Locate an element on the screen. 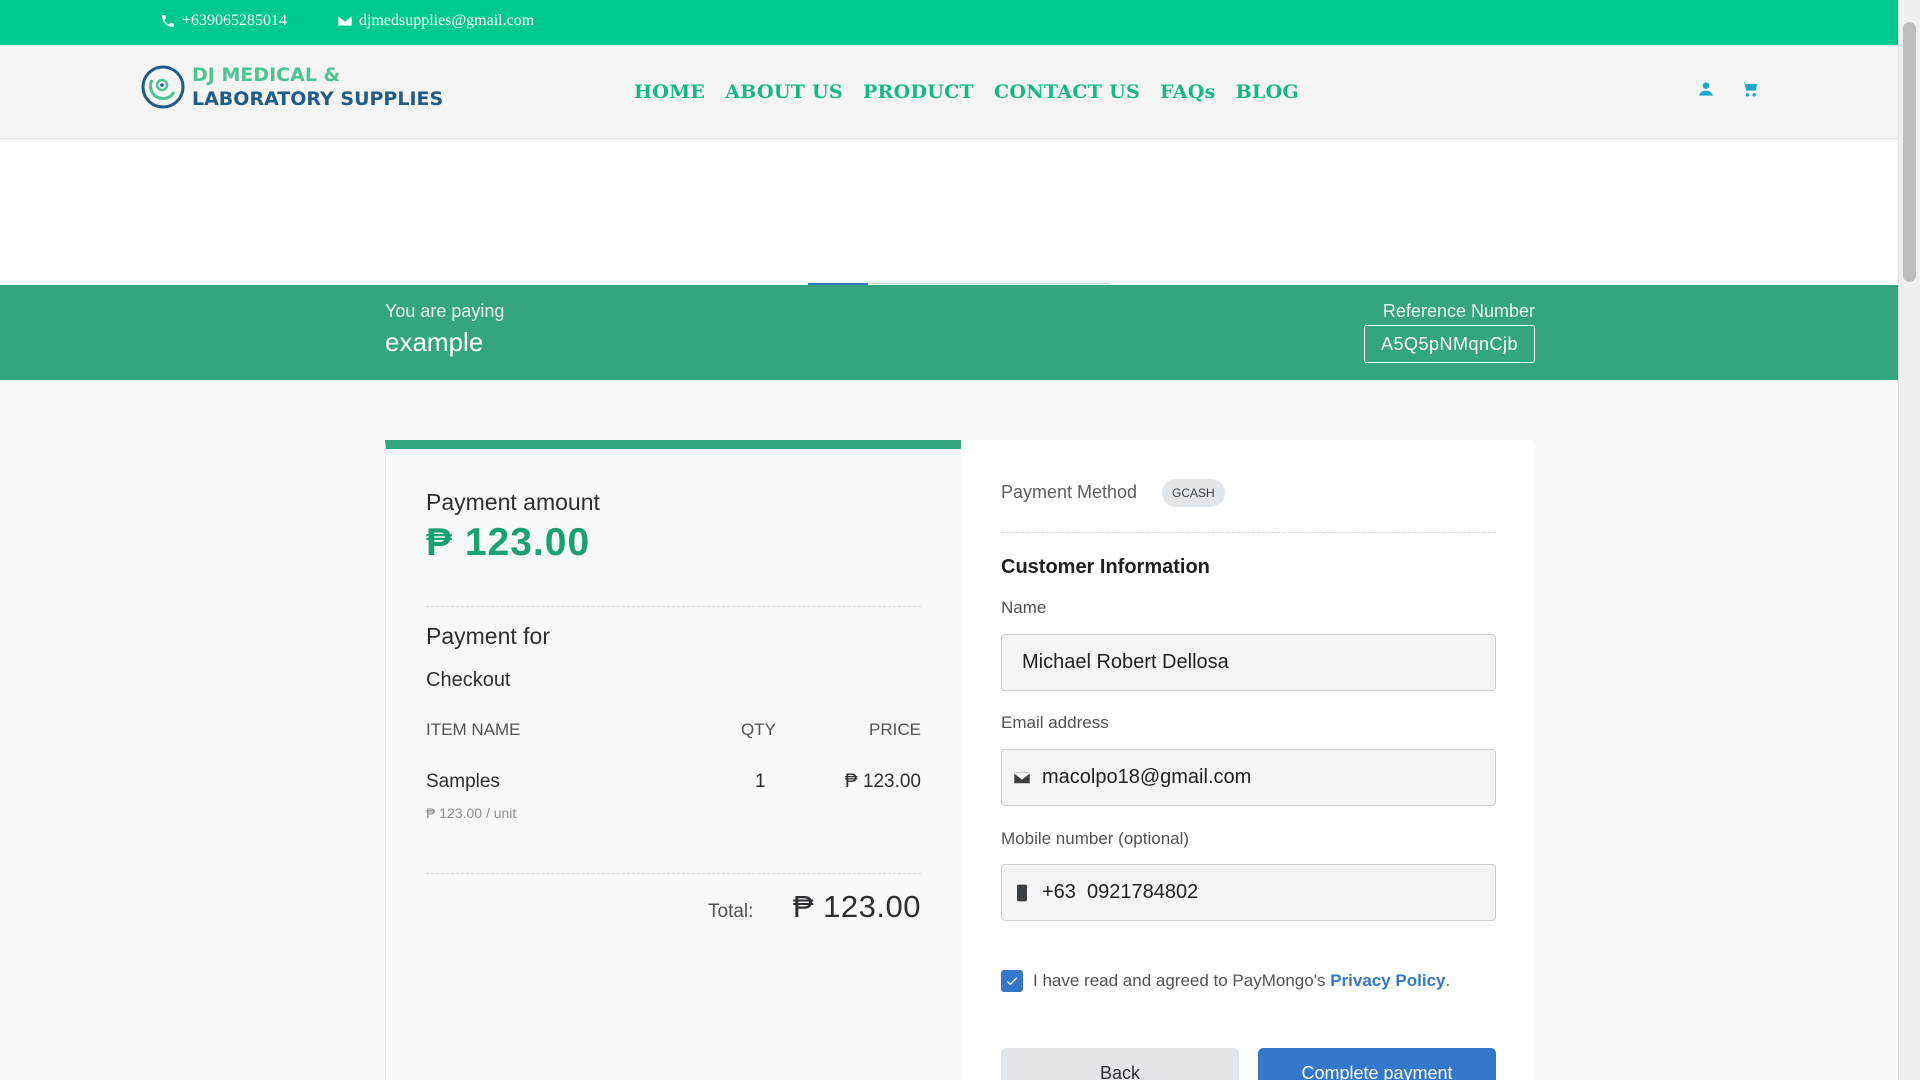 The image size is (1920, 1080). phone-contact: +639065285014 is located at coordinates (223, 21).